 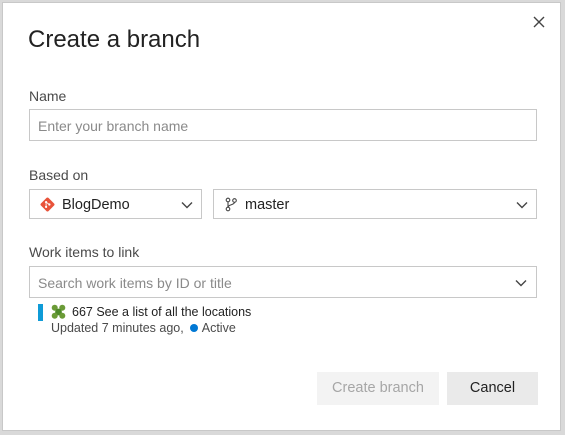 What do you see at coordinates (539, 22) in the screenshot?
I see `close-icon` at bounding box center [539, 22].